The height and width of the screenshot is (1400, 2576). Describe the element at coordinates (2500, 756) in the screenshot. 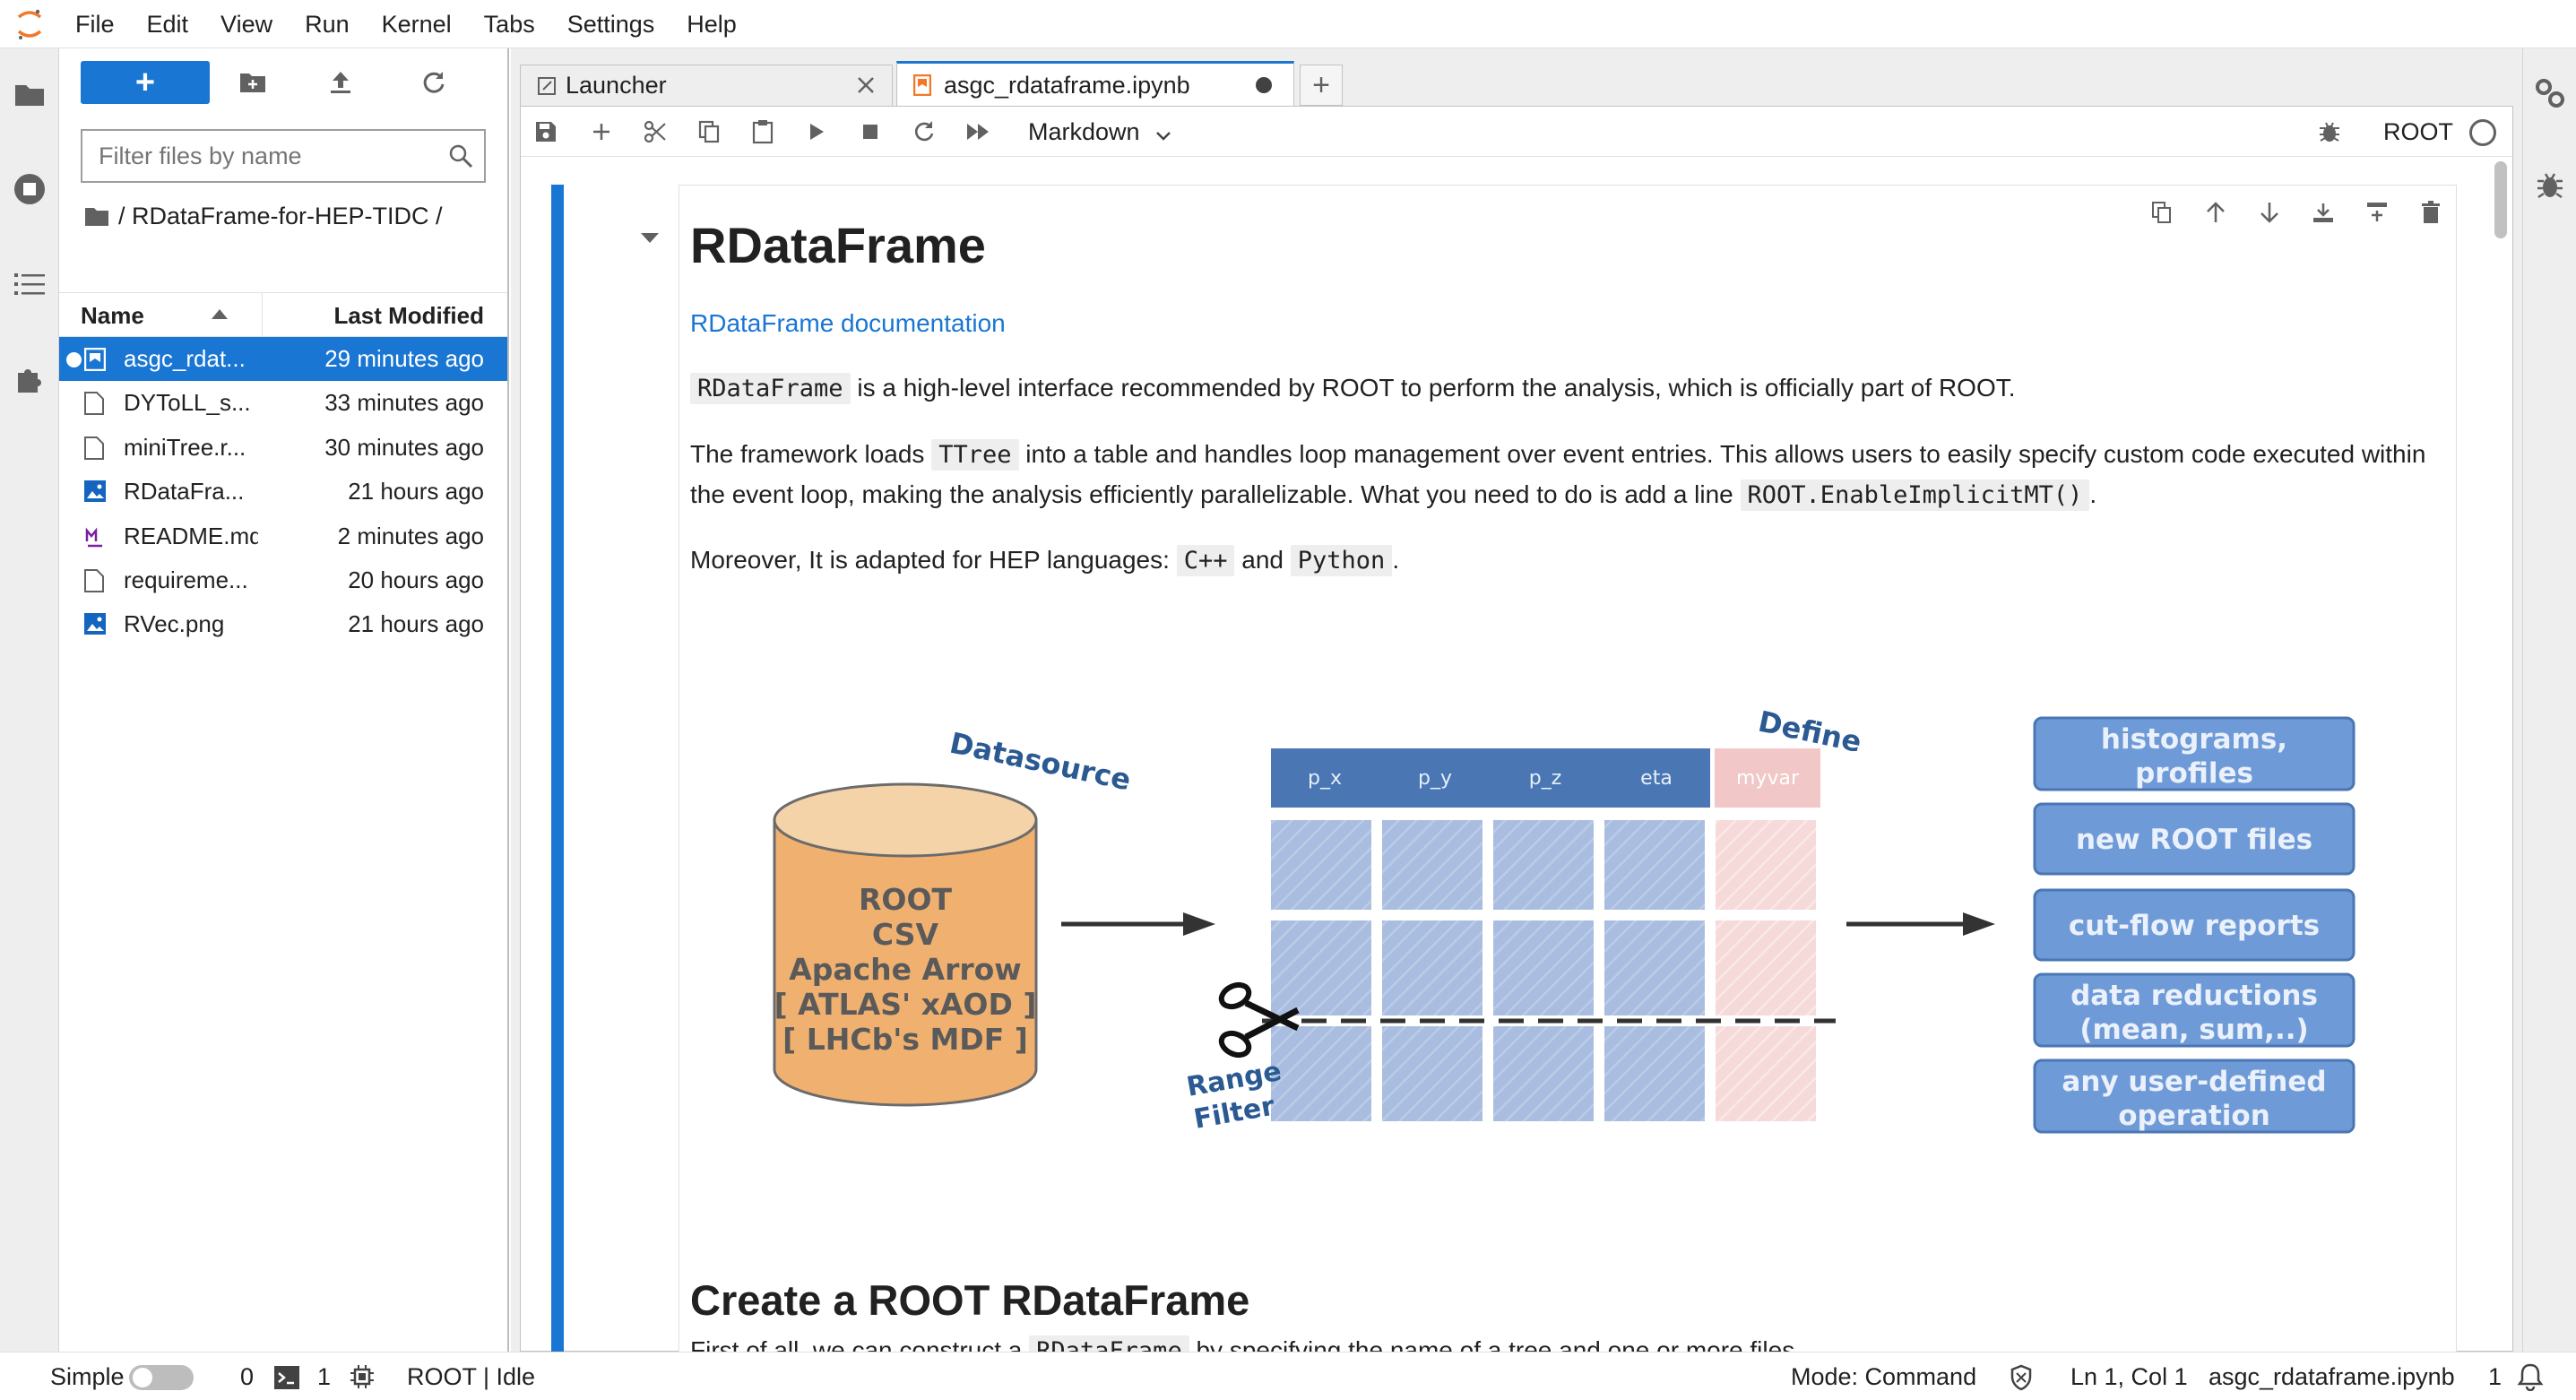

I see `scrollbar` at that location.